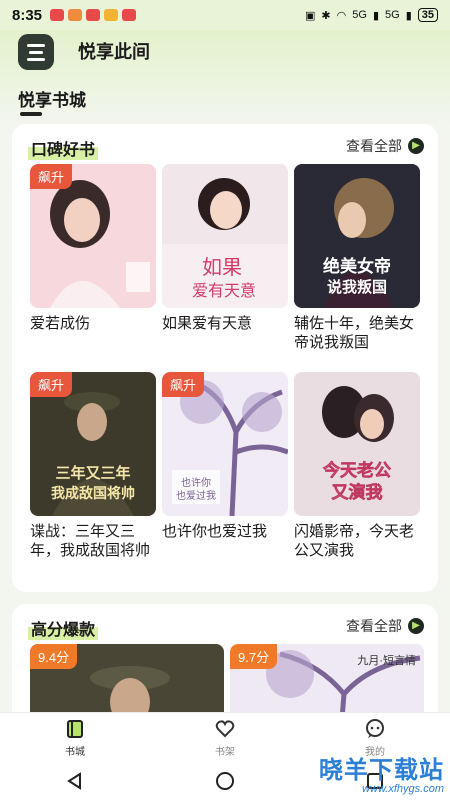  Describe the element at coordinates (225, 729) in the screenshot. I see `heart-icon` at that location.